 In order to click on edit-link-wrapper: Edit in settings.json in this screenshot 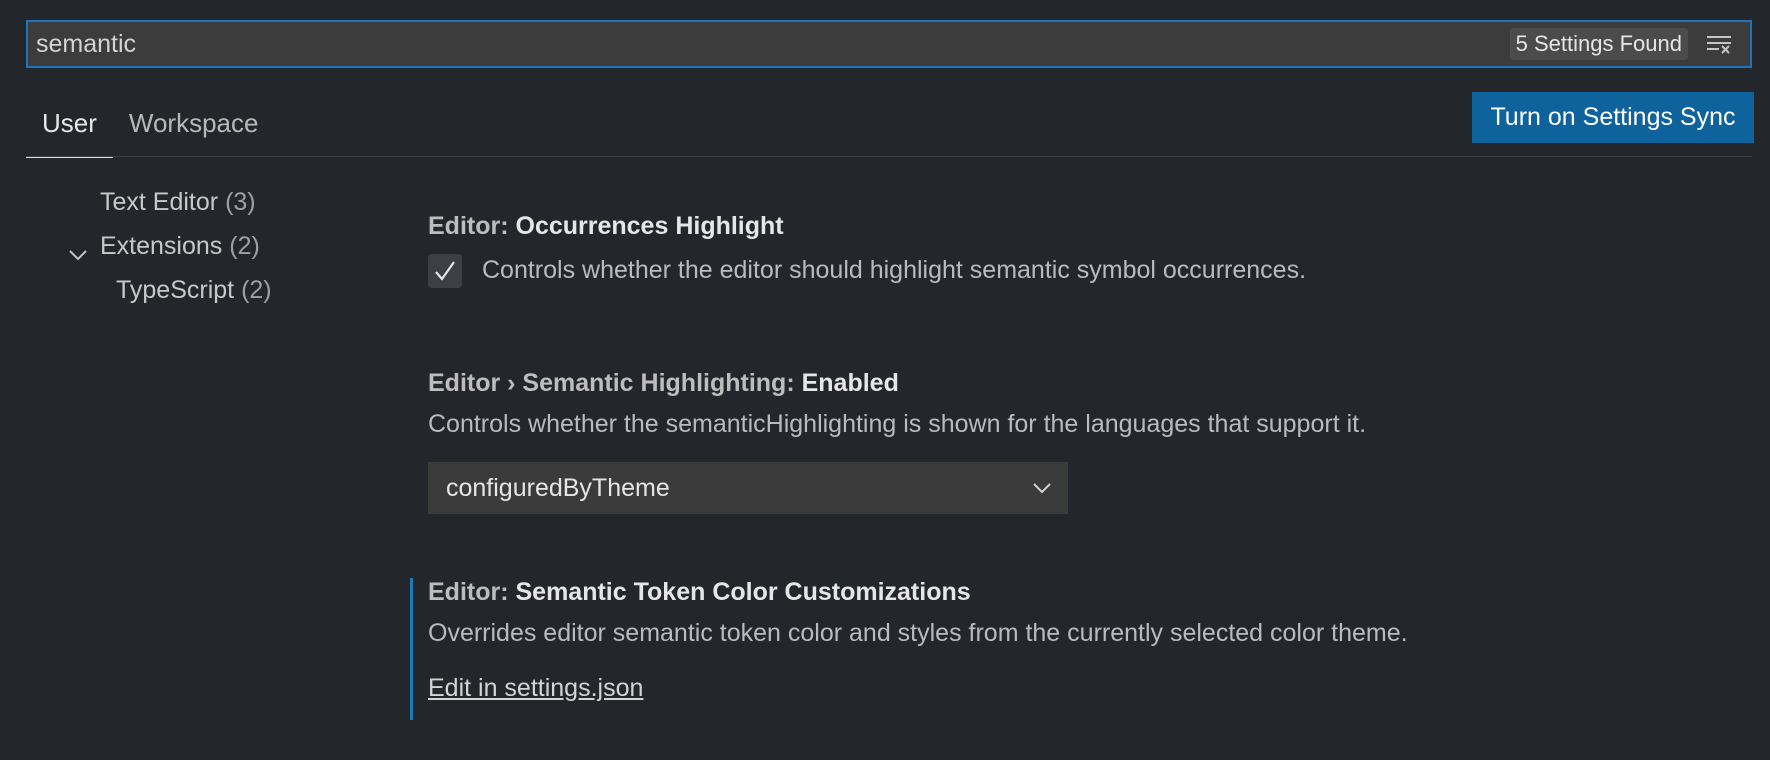, I will do `click(918, 688)`.